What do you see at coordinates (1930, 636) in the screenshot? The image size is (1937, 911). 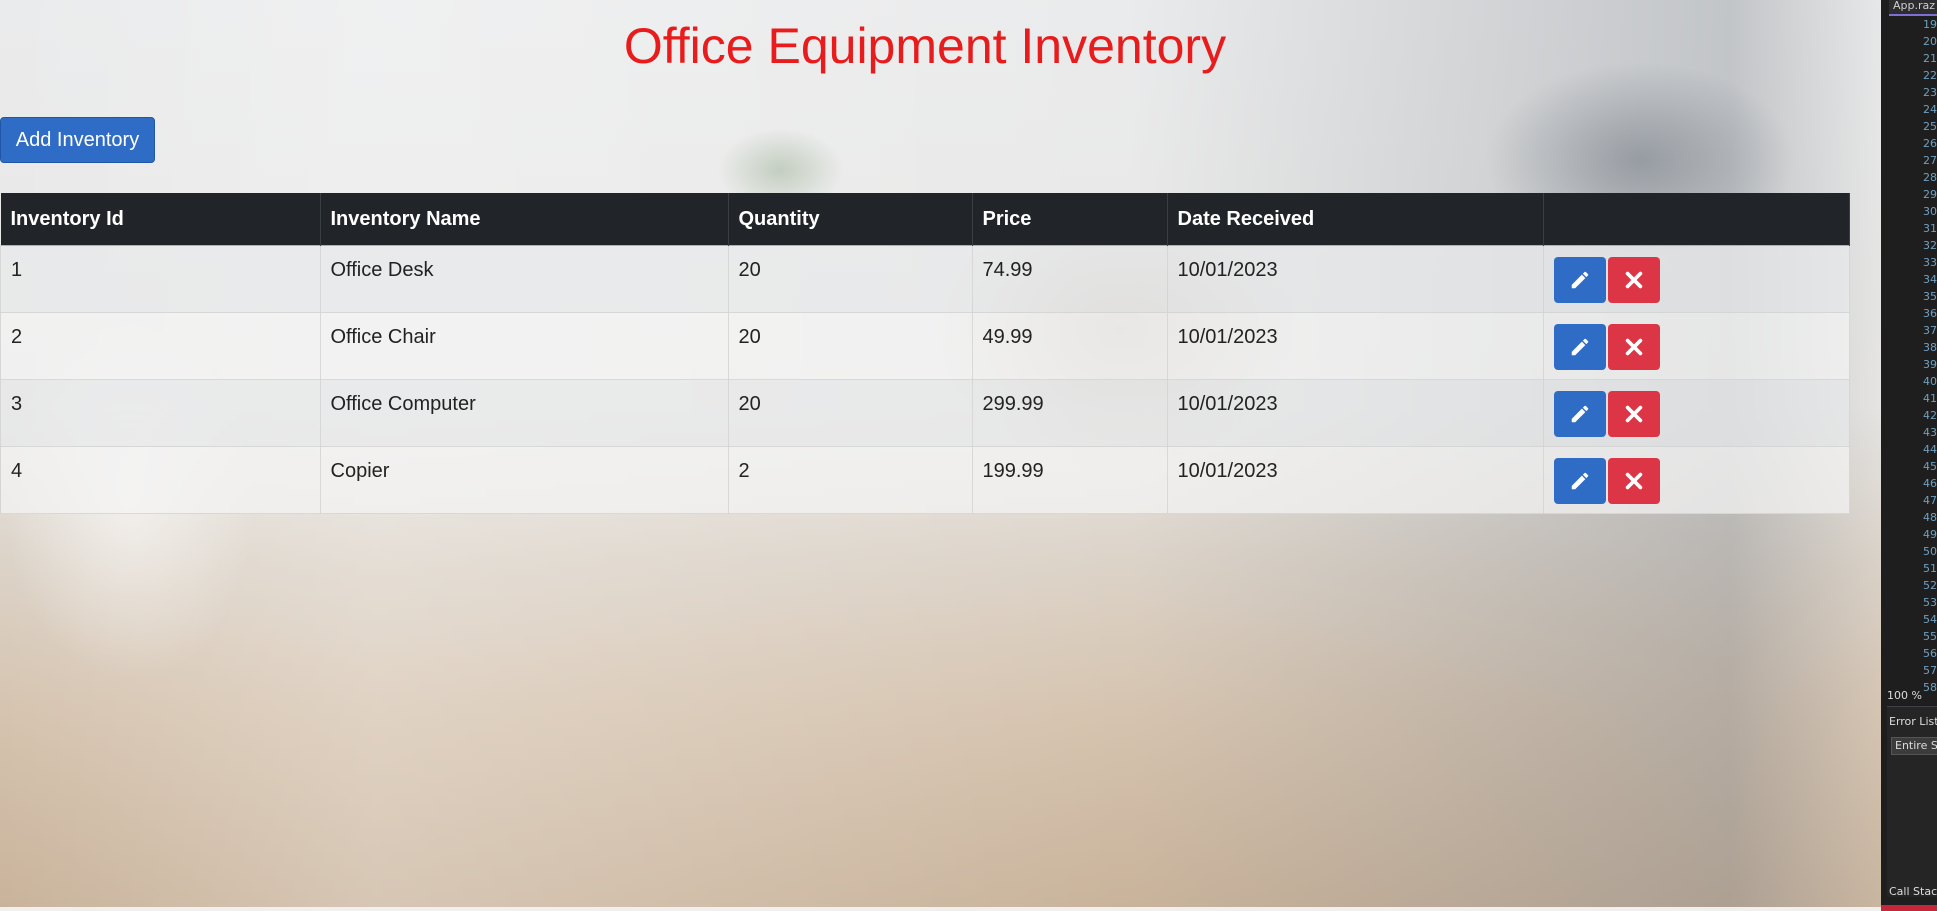 I see `line-number: 55` at bounding box center [1930, 636].